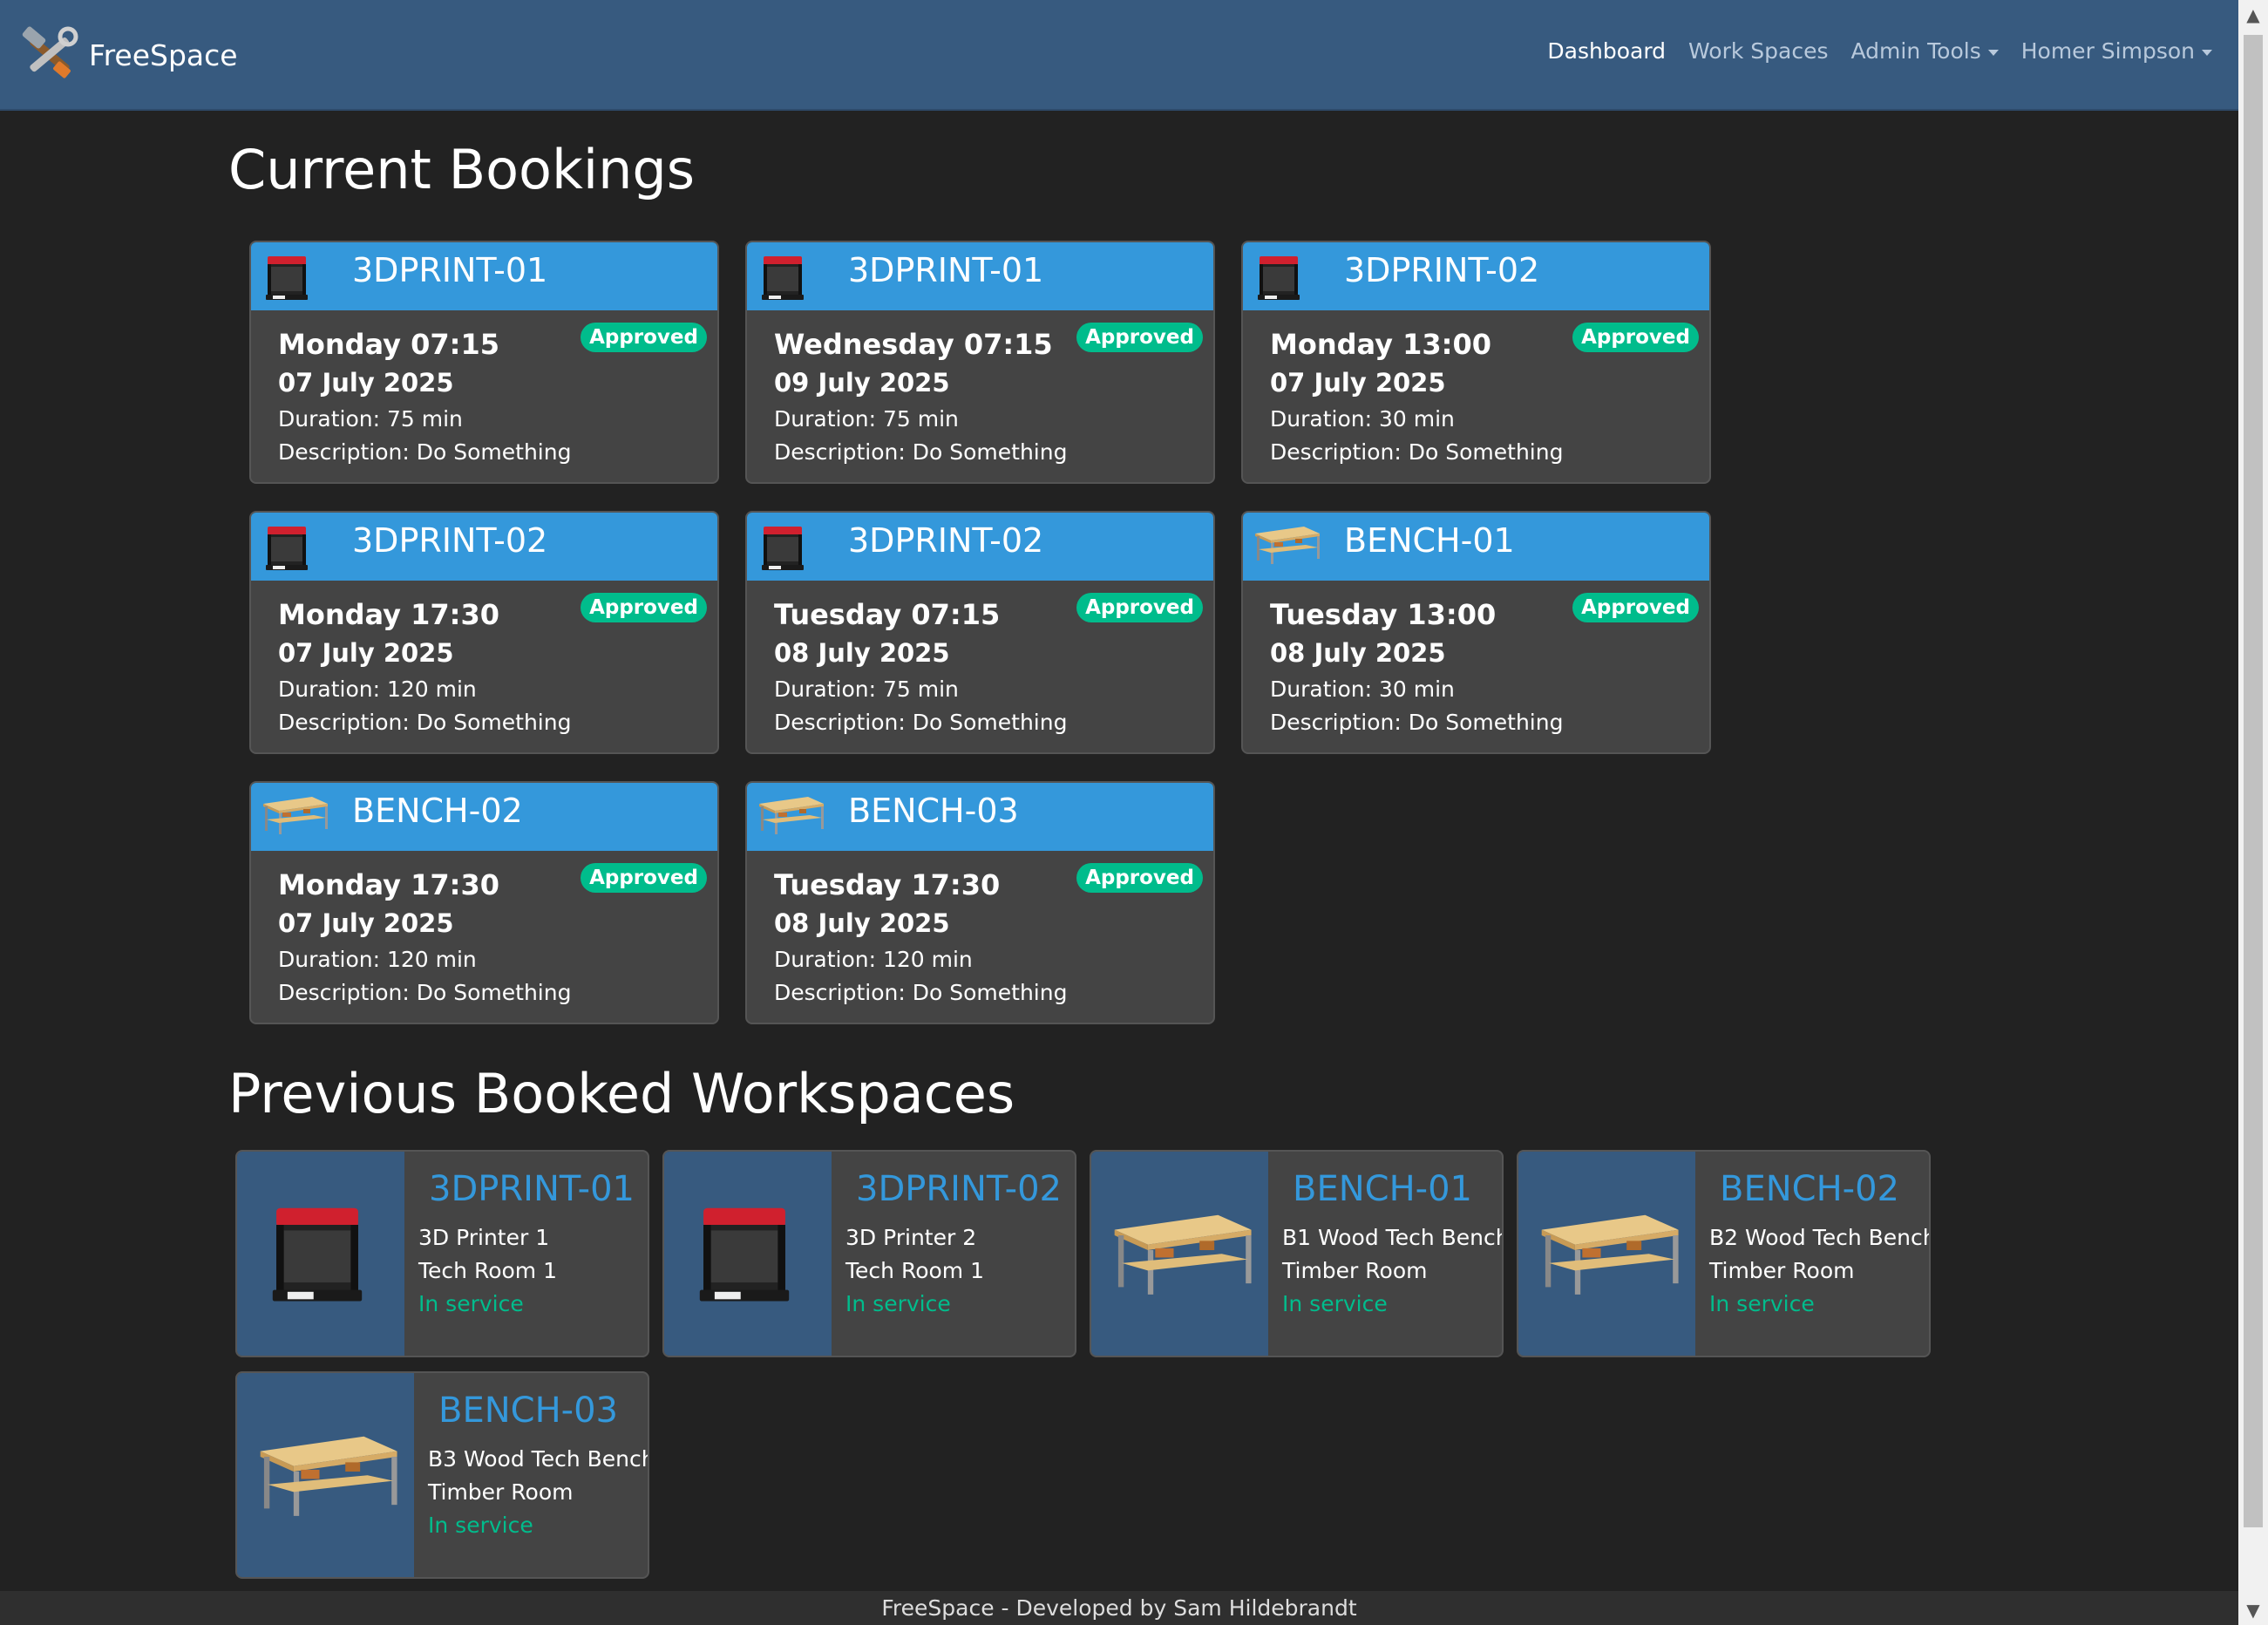 Image resolution: width=2268 pixels, height=1625 pixels. I want to click on brand-link: FreeSpace, so click(128, 55).